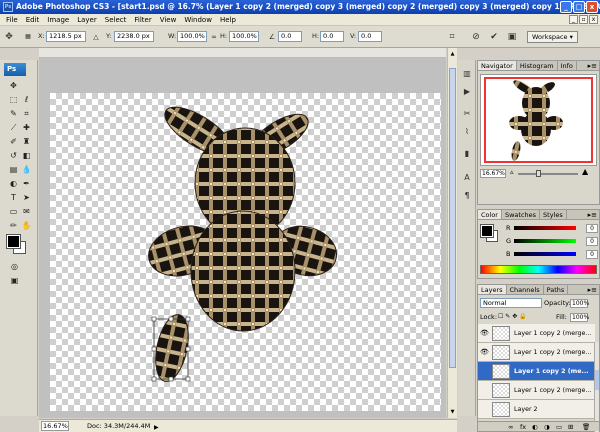  I want to click on menu-file: File, so click(12, 20).